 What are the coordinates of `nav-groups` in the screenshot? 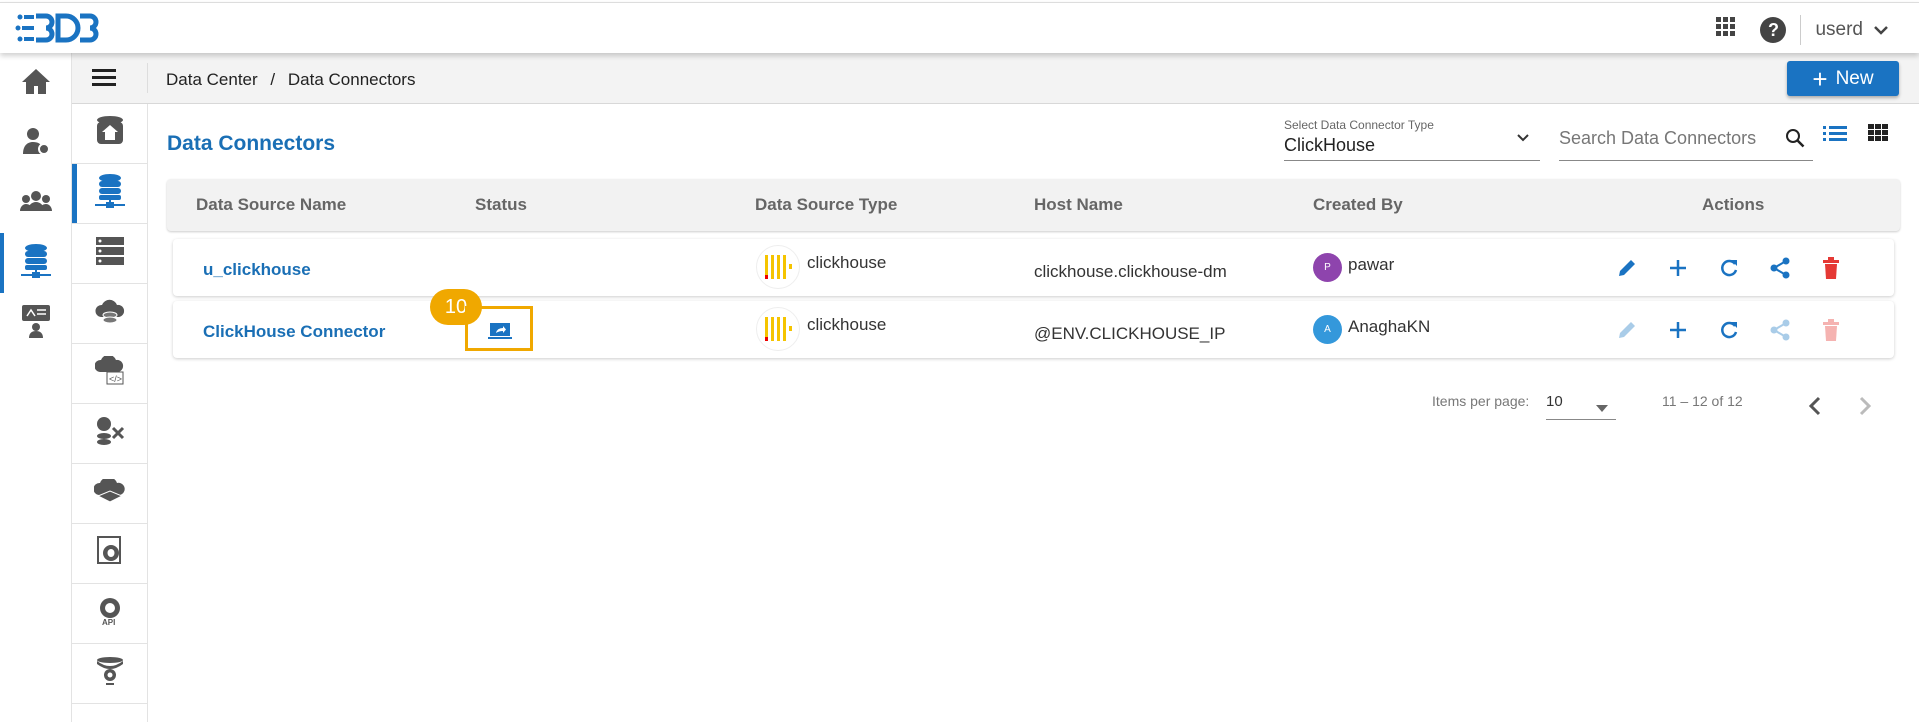 It's located at (35, 203).